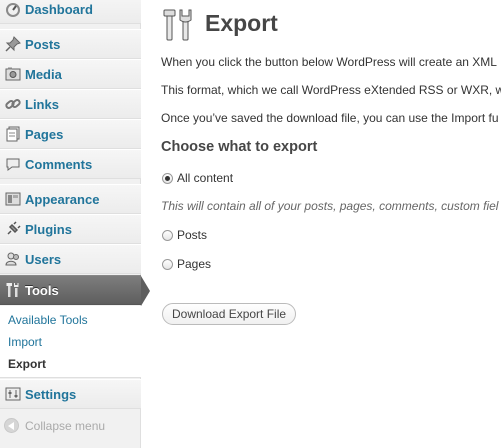 The width and height of the screenshot is (501, 448). Describe the element at coordinates (13, 44) in the screenshot. I see `pushpin-icon` at that location.